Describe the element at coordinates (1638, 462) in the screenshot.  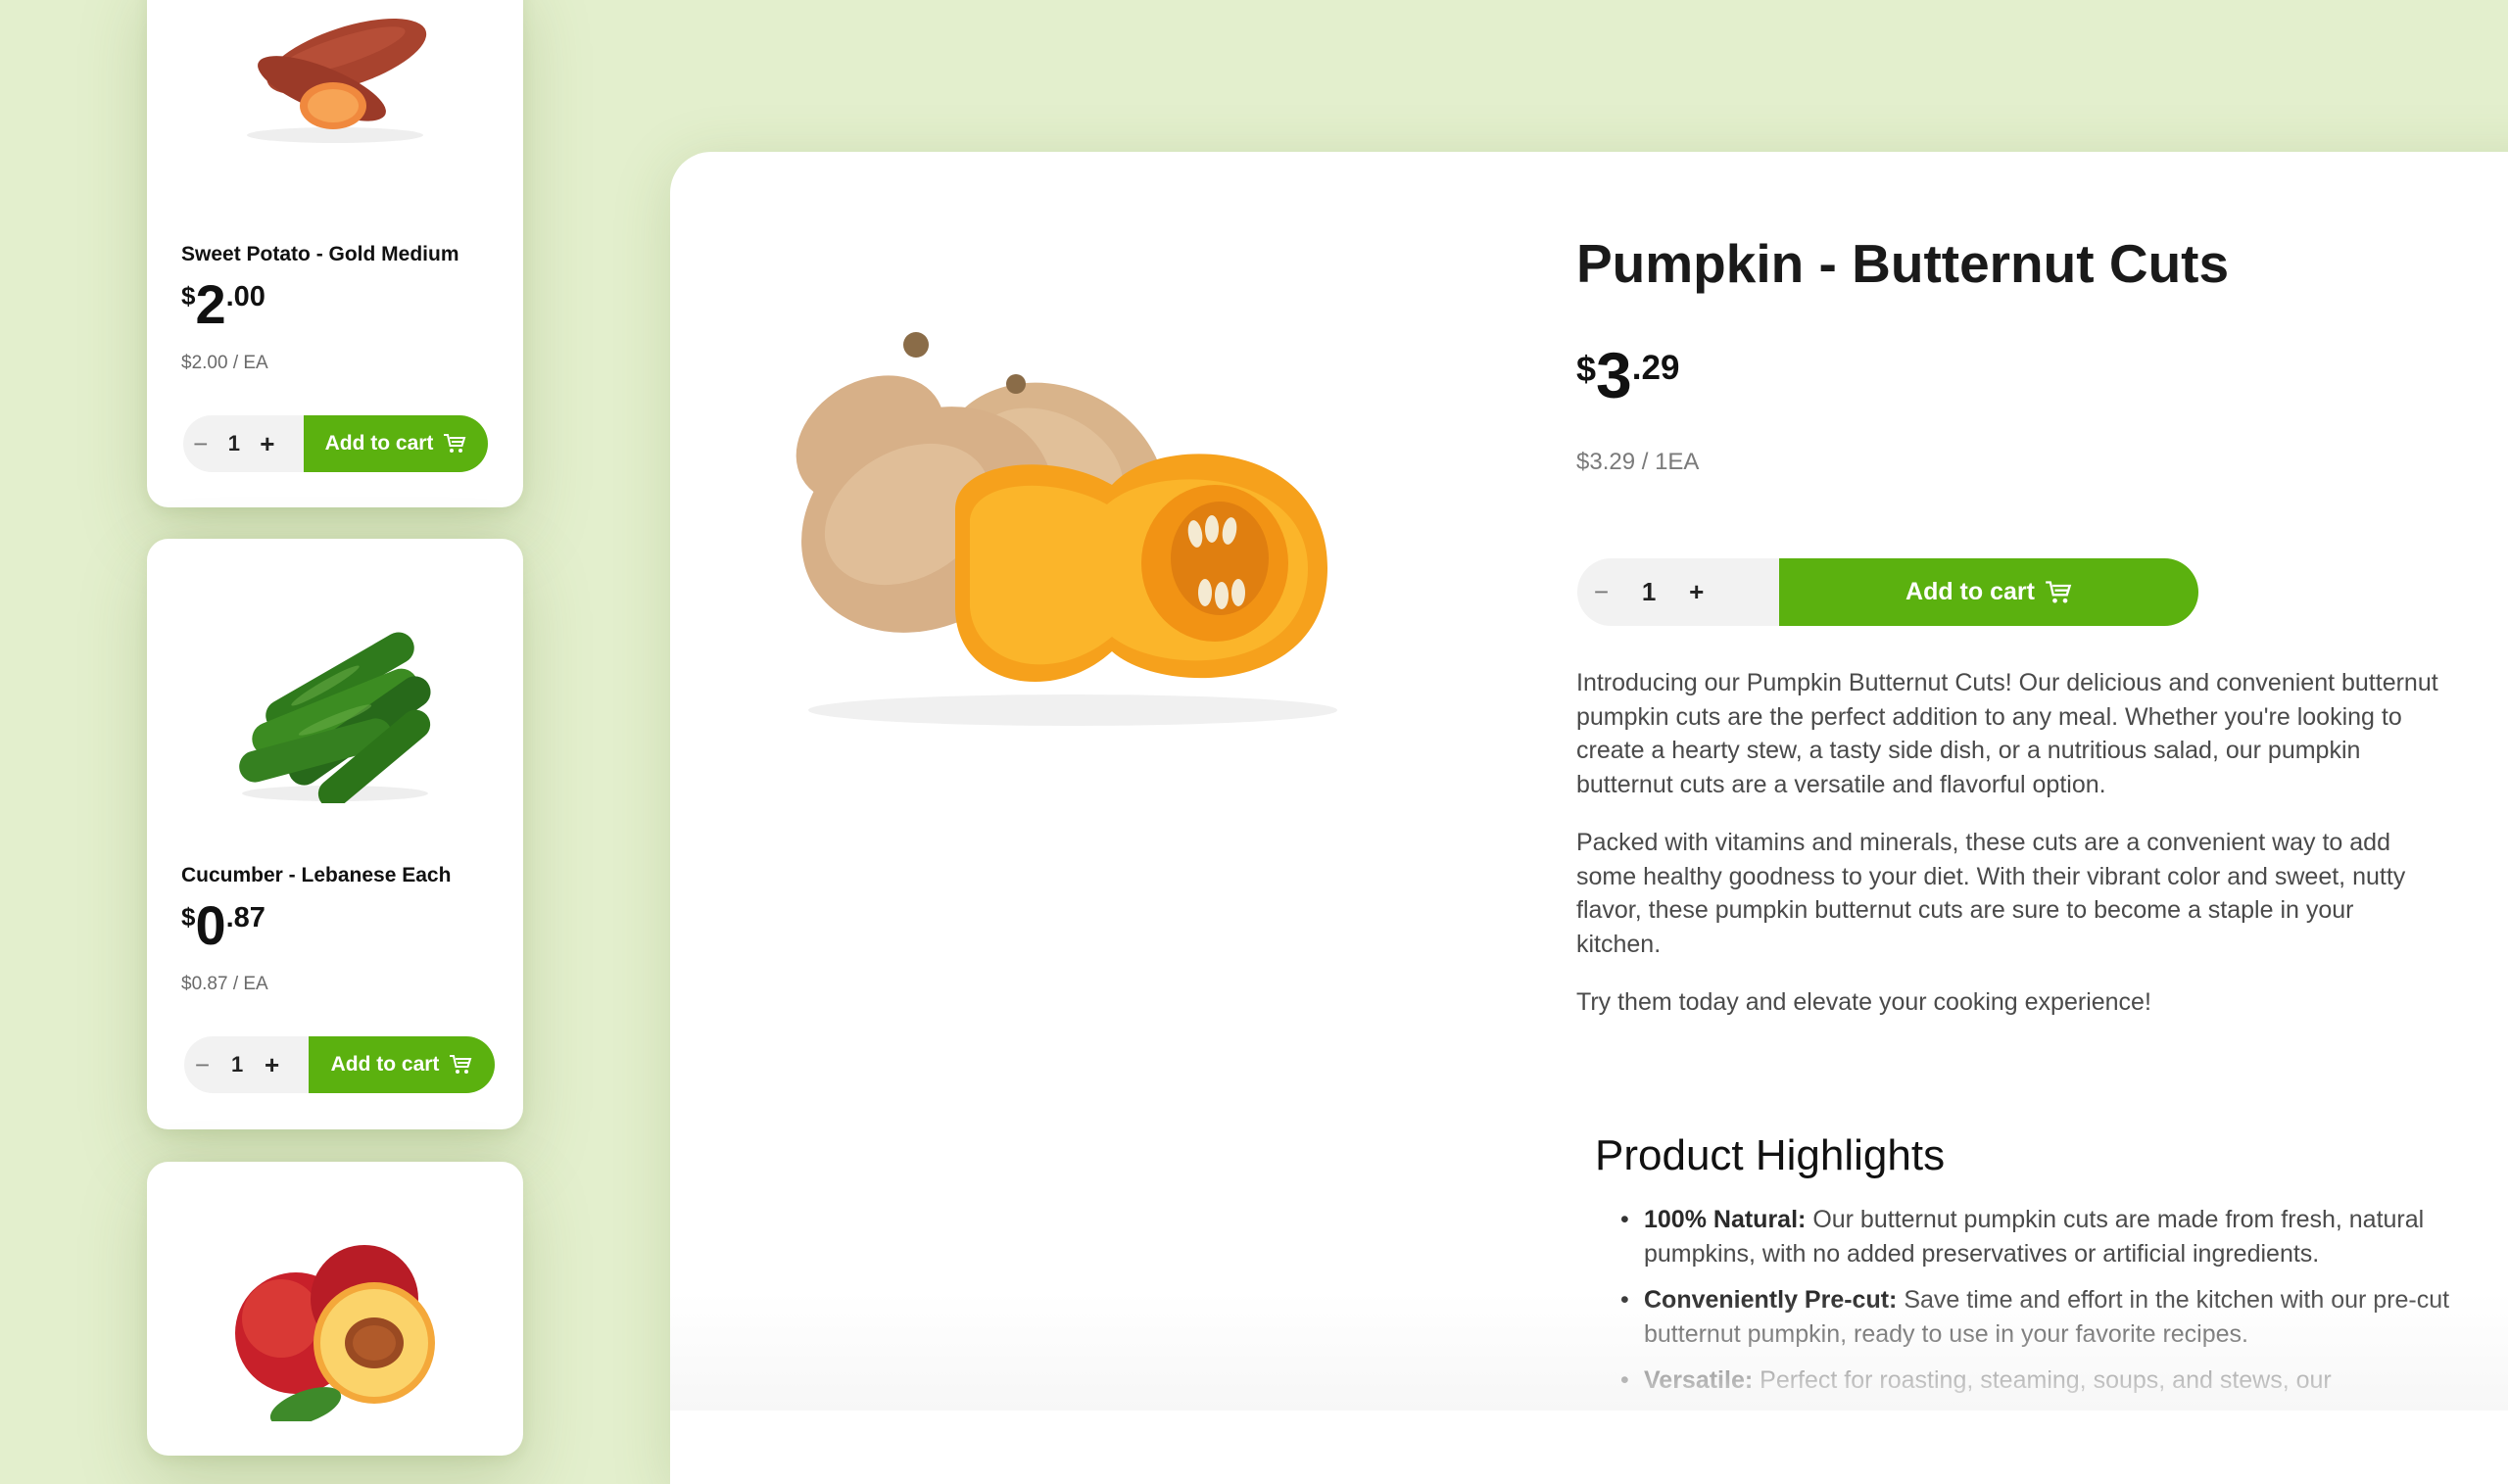
I see `unit-price: $3.29 / 1EA` at that location.